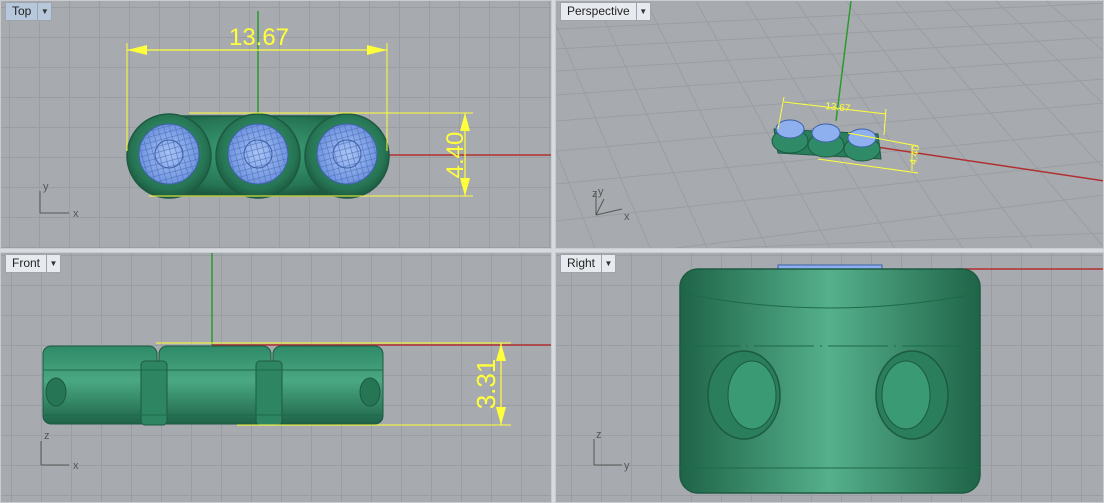 The image size is (1104, 503). What do you see at coordinates (830, 381) in the screenshot?
I see `ring-model-right` at bounding box center [830, 381].